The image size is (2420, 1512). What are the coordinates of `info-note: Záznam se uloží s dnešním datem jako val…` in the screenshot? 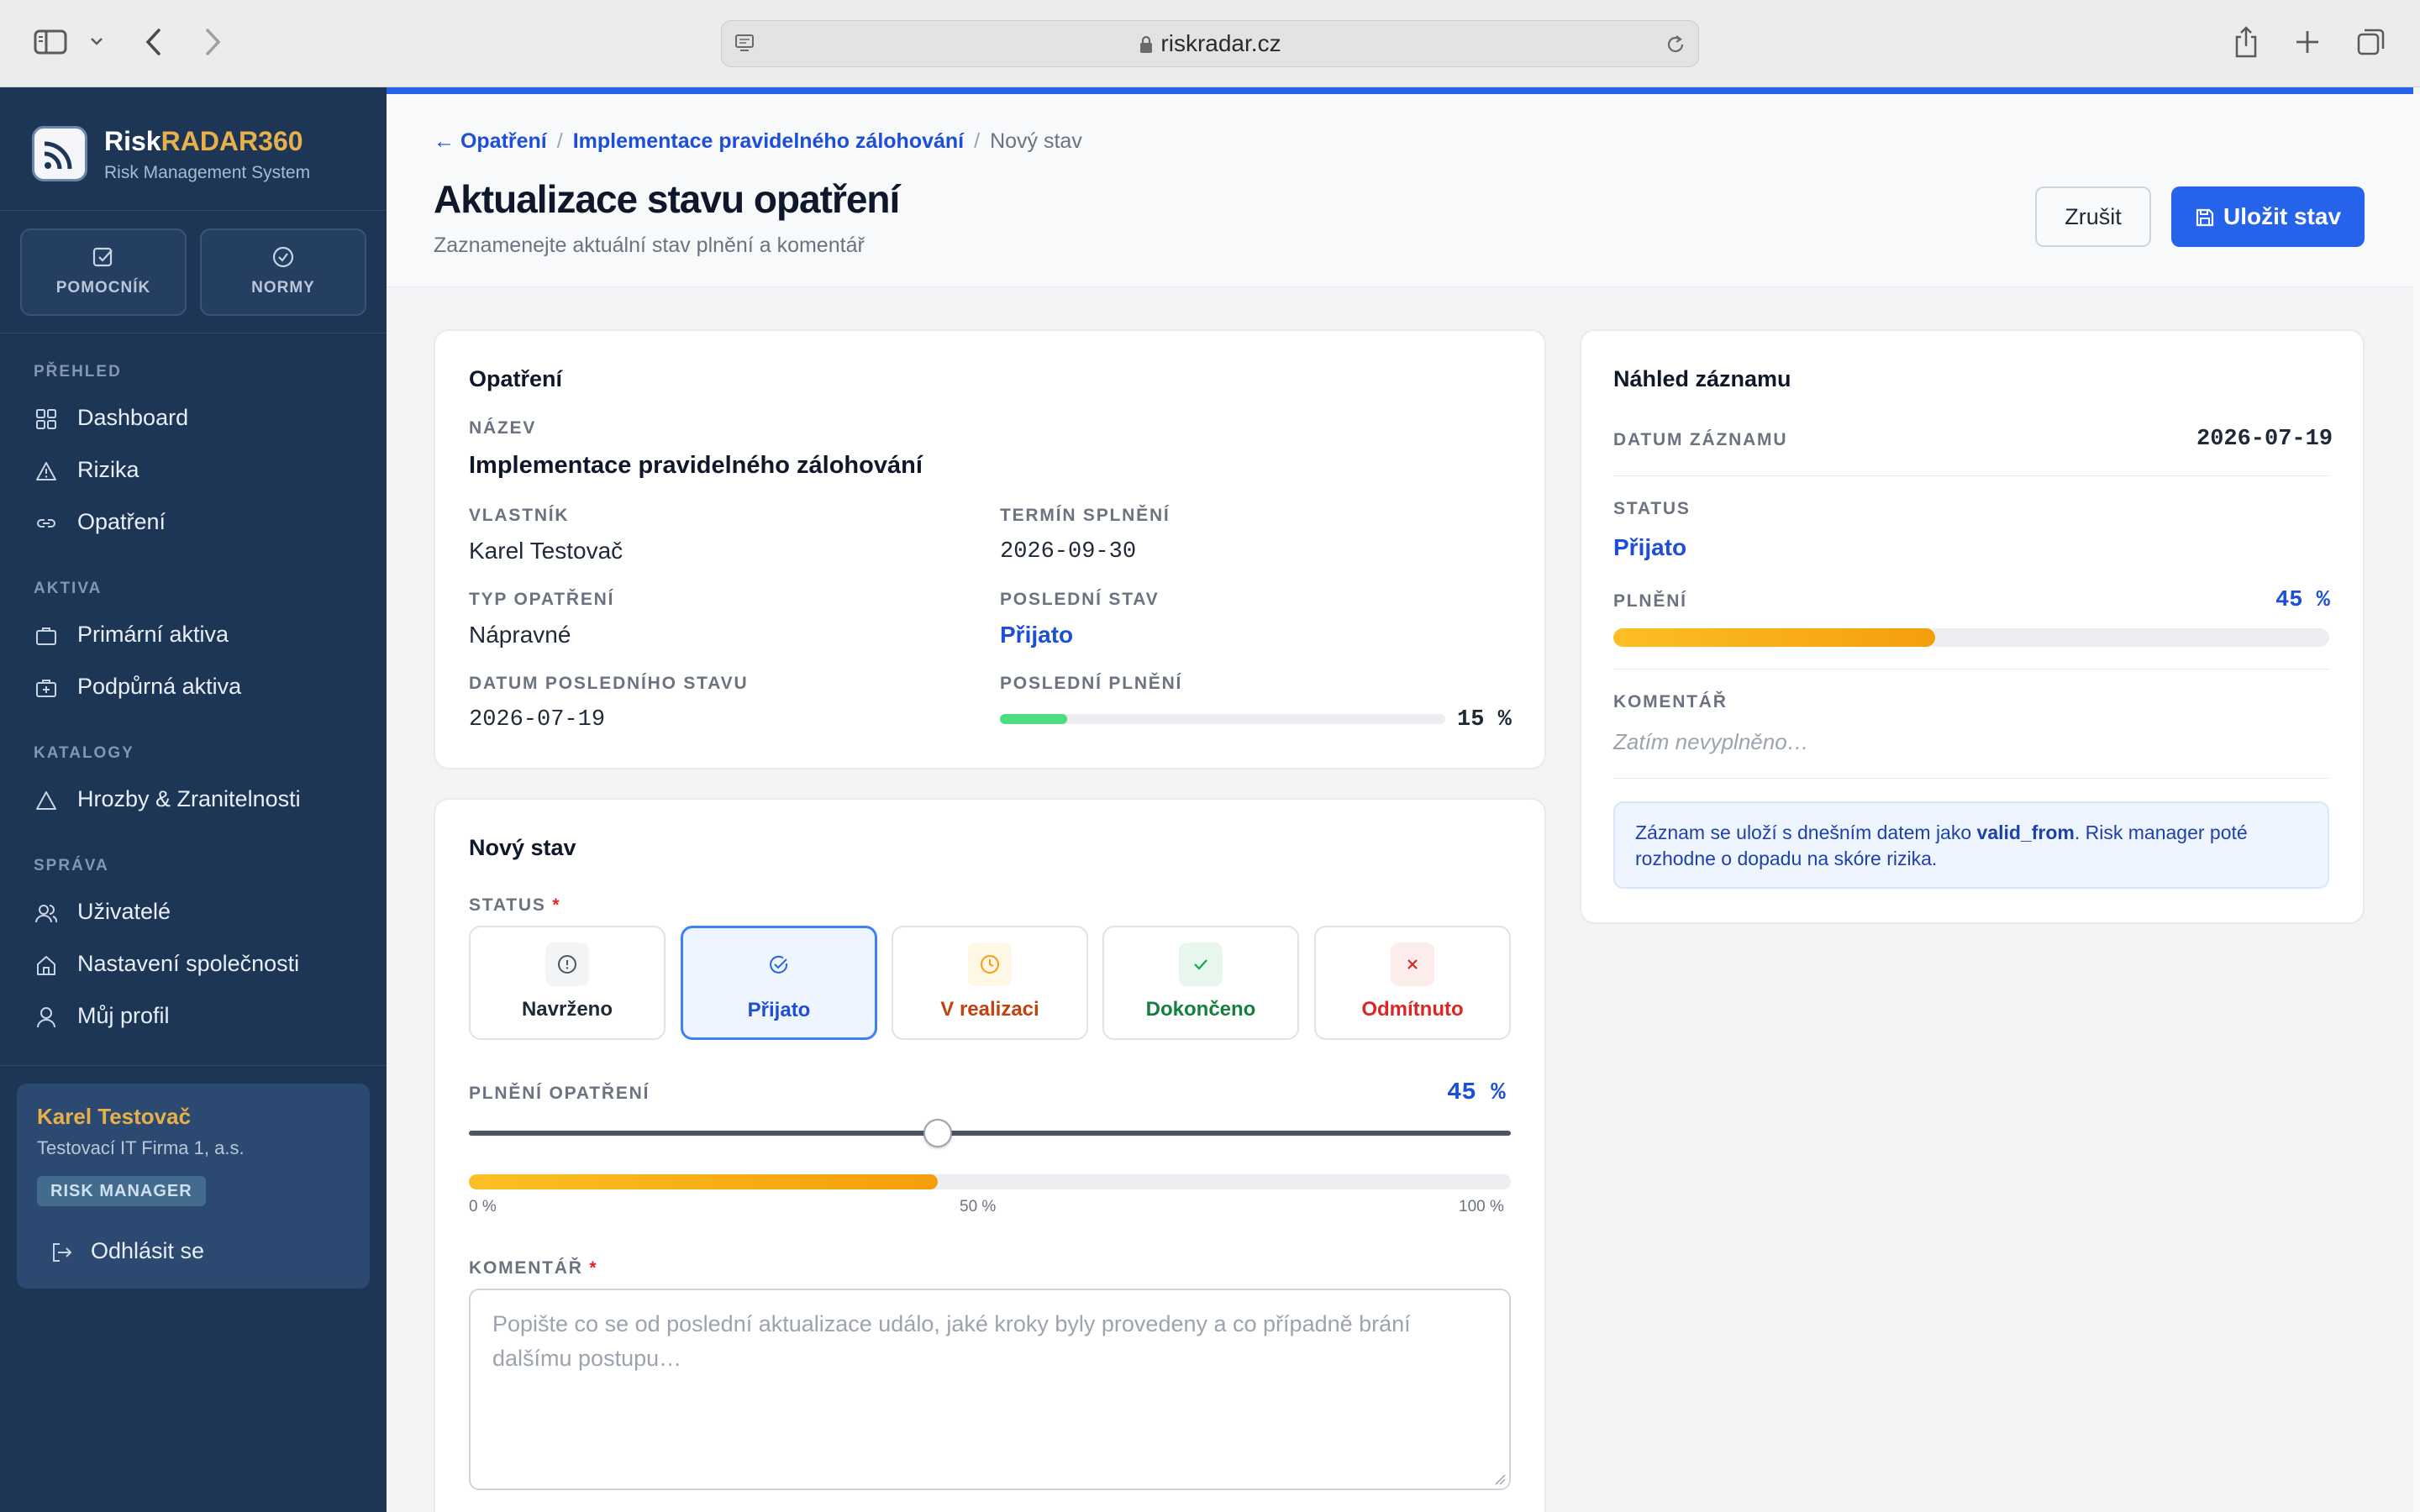 It's located at (1971, 845).